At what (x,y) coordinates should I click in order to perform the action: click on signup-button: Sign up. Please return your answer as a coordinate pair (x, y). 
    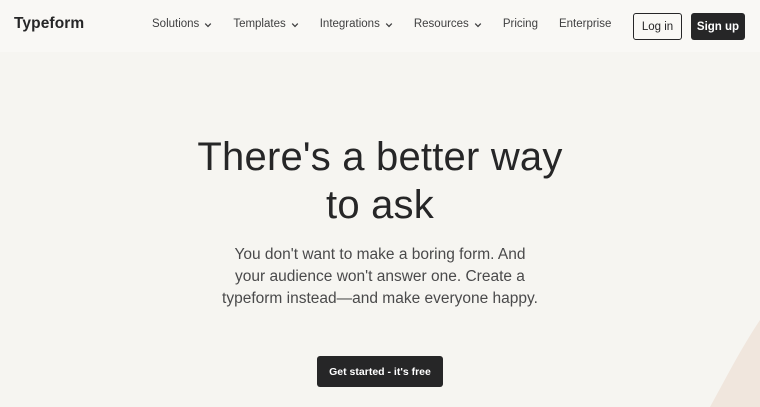
    Looking at the image, I should click on (718, 26).